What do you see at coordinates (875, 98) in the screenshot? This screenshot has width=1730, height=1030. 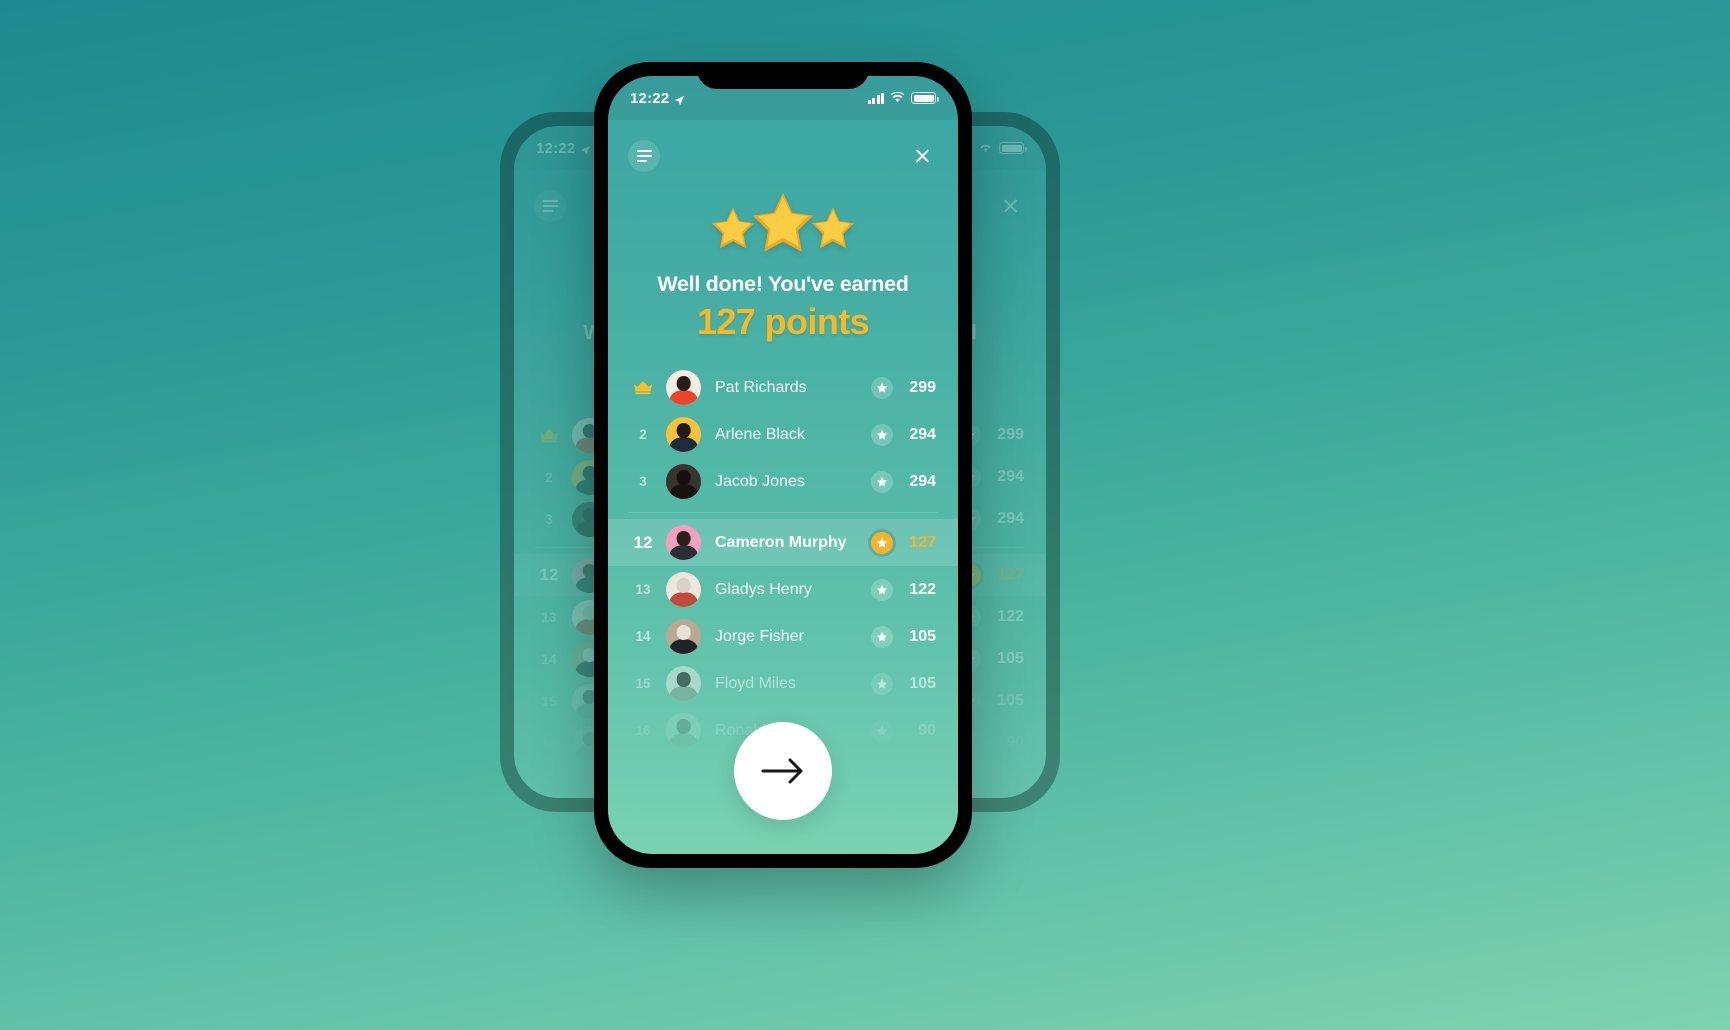 I see `cellular-signal-icon` at bounding box center [875, 98].